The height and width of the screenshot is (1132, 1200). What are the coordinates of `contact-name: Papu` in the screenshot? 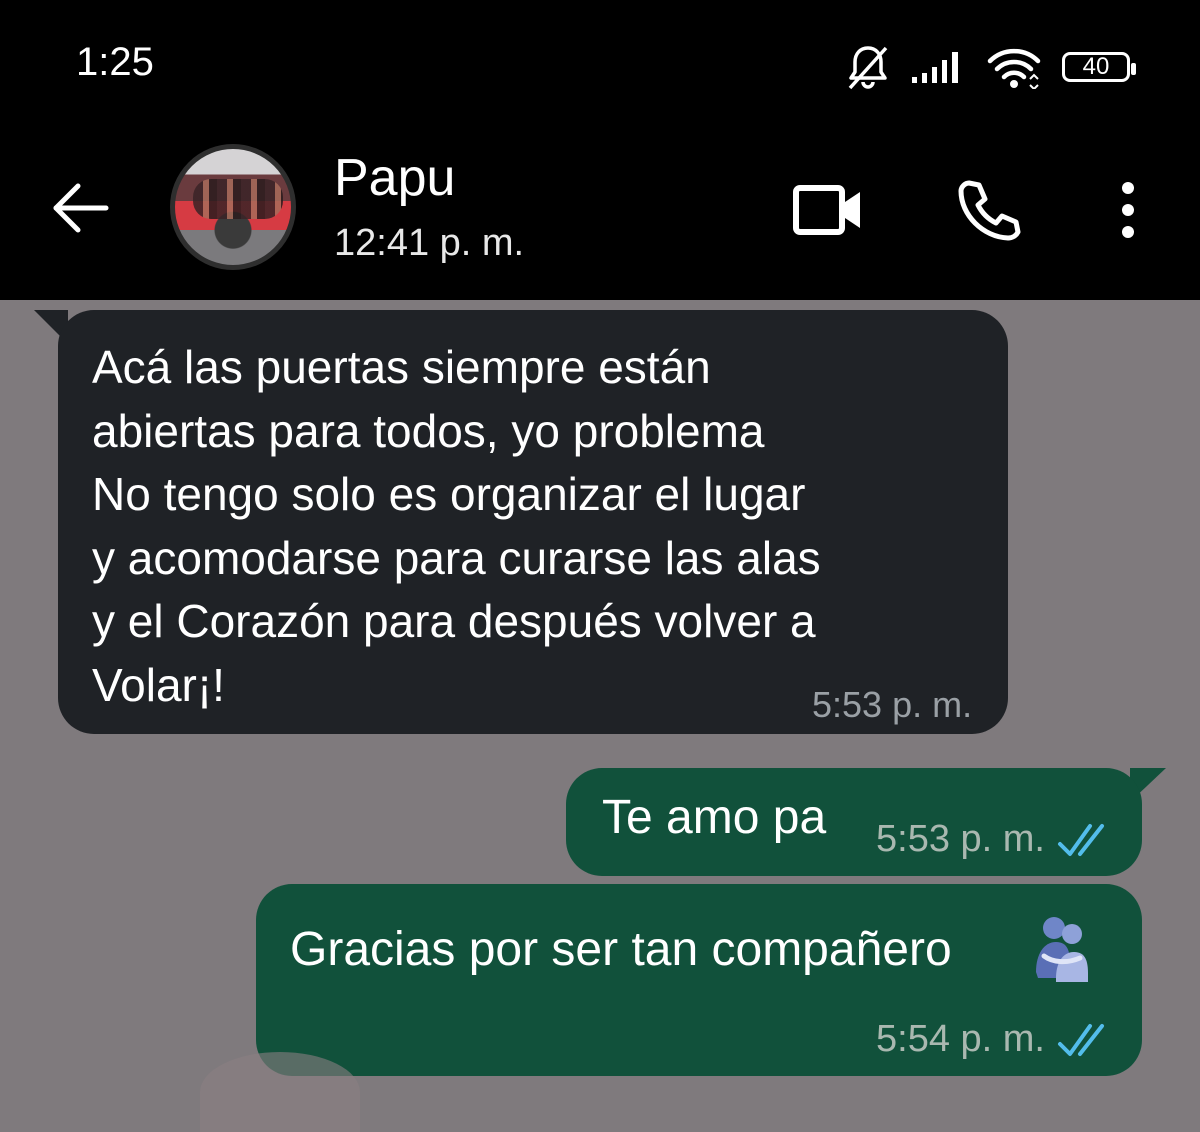 It's located at (394, 178).